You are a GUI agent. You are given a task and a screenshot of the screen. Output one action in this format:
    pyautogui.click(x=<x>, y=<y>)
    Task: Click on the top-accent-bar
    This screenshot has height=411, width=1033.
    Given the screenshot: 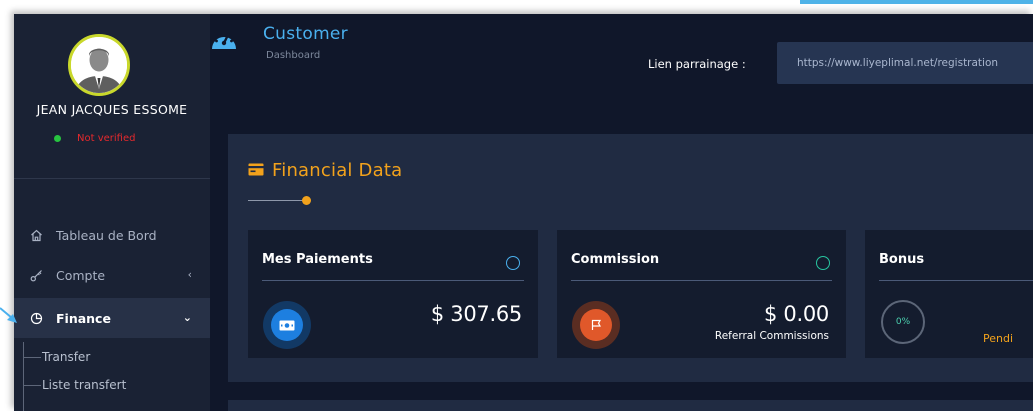 What is the action you would take?
    pyautogui.click(x=916, y=2)
    